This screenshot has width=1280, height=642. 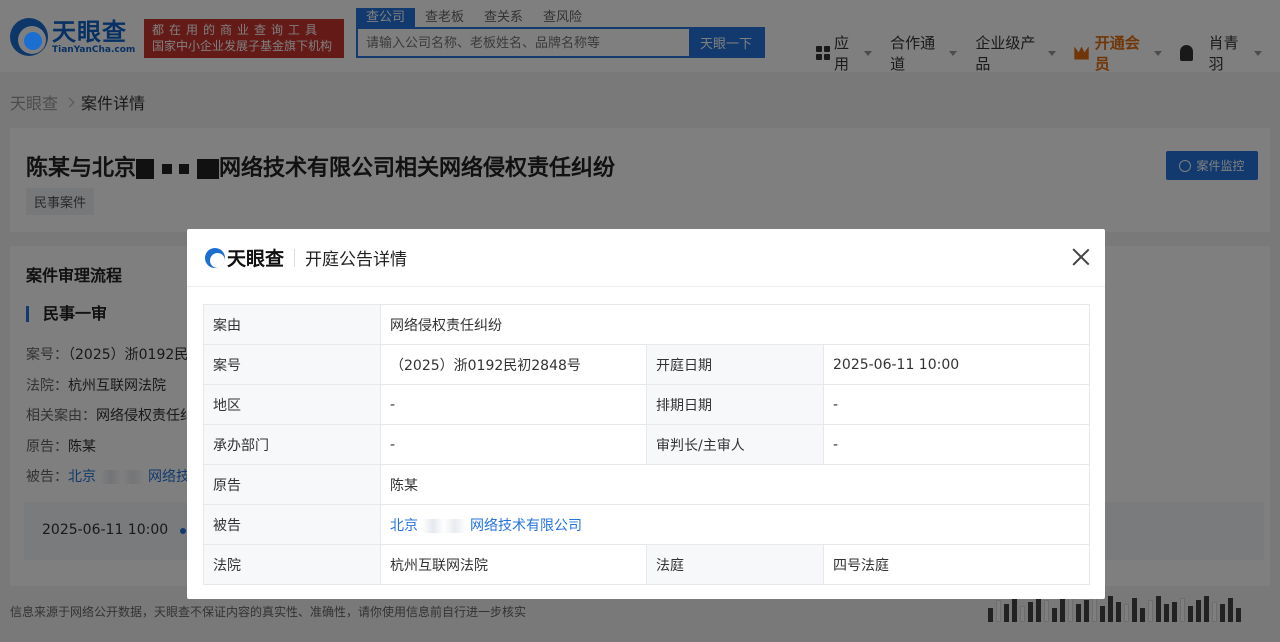 I want to click on value-case-no: （2025）浙0192民初2848号, so click(x=513, y=364).